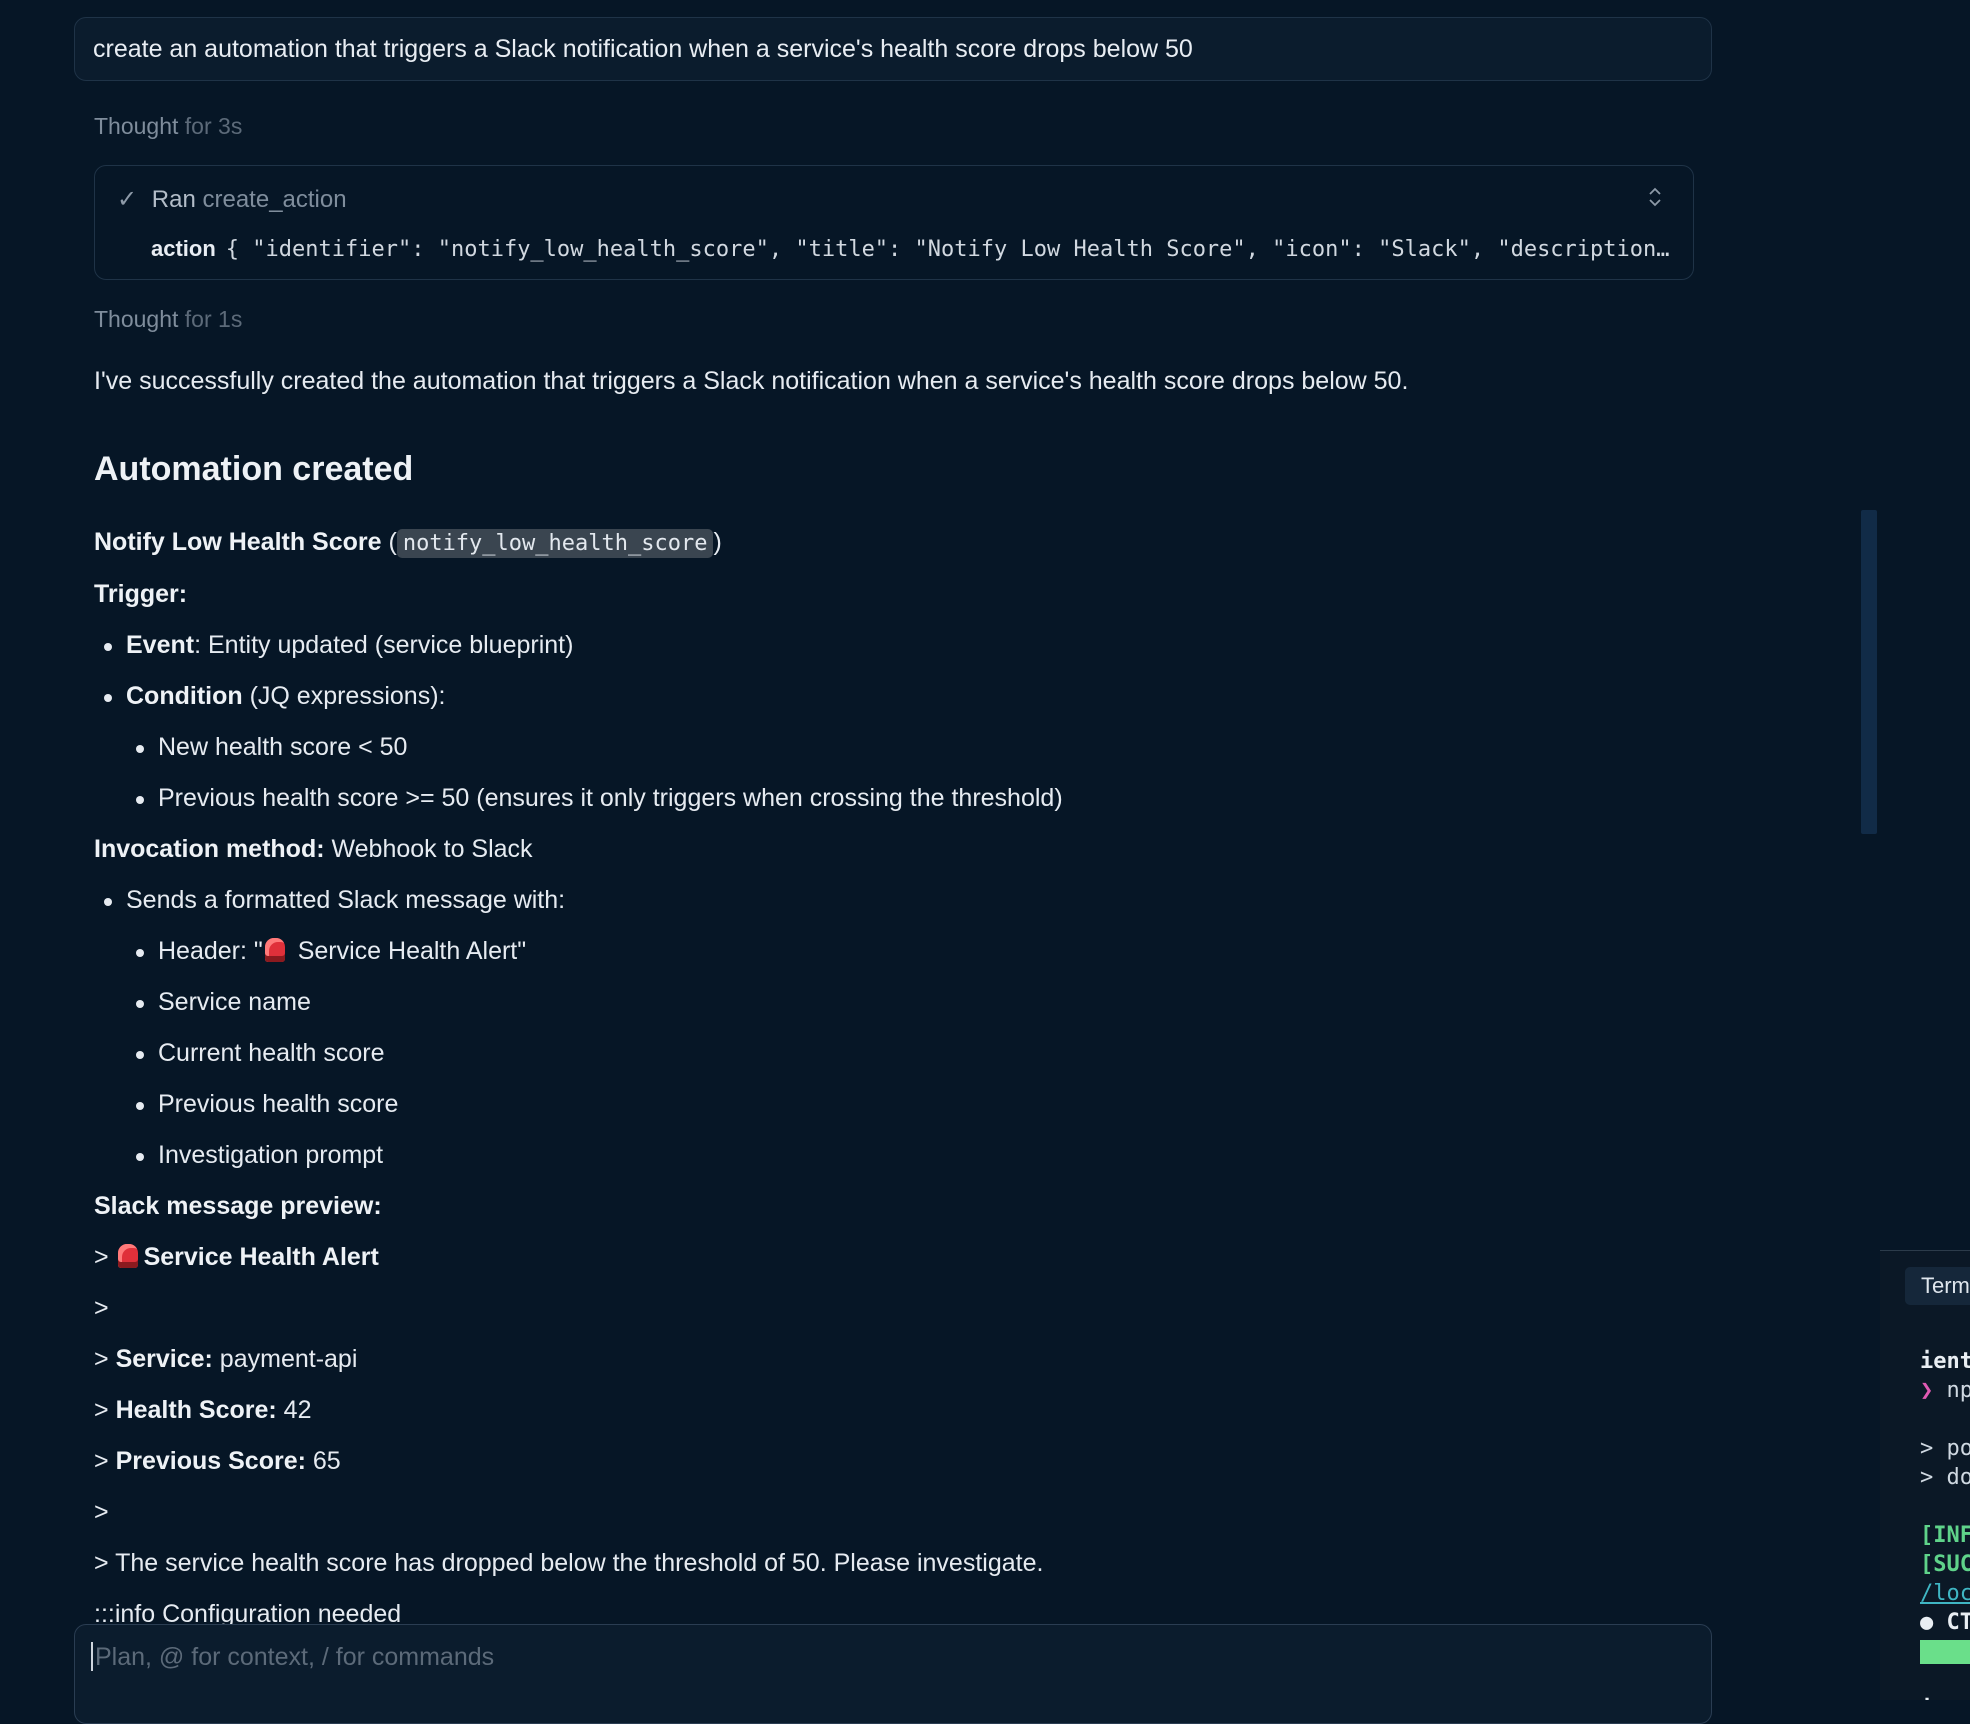 This screenshot has width=1970, height=1724. What do you see at coordinates (160, 645) in the screenshot?
I see `event-label: Event` at bounding box center [160, 645].